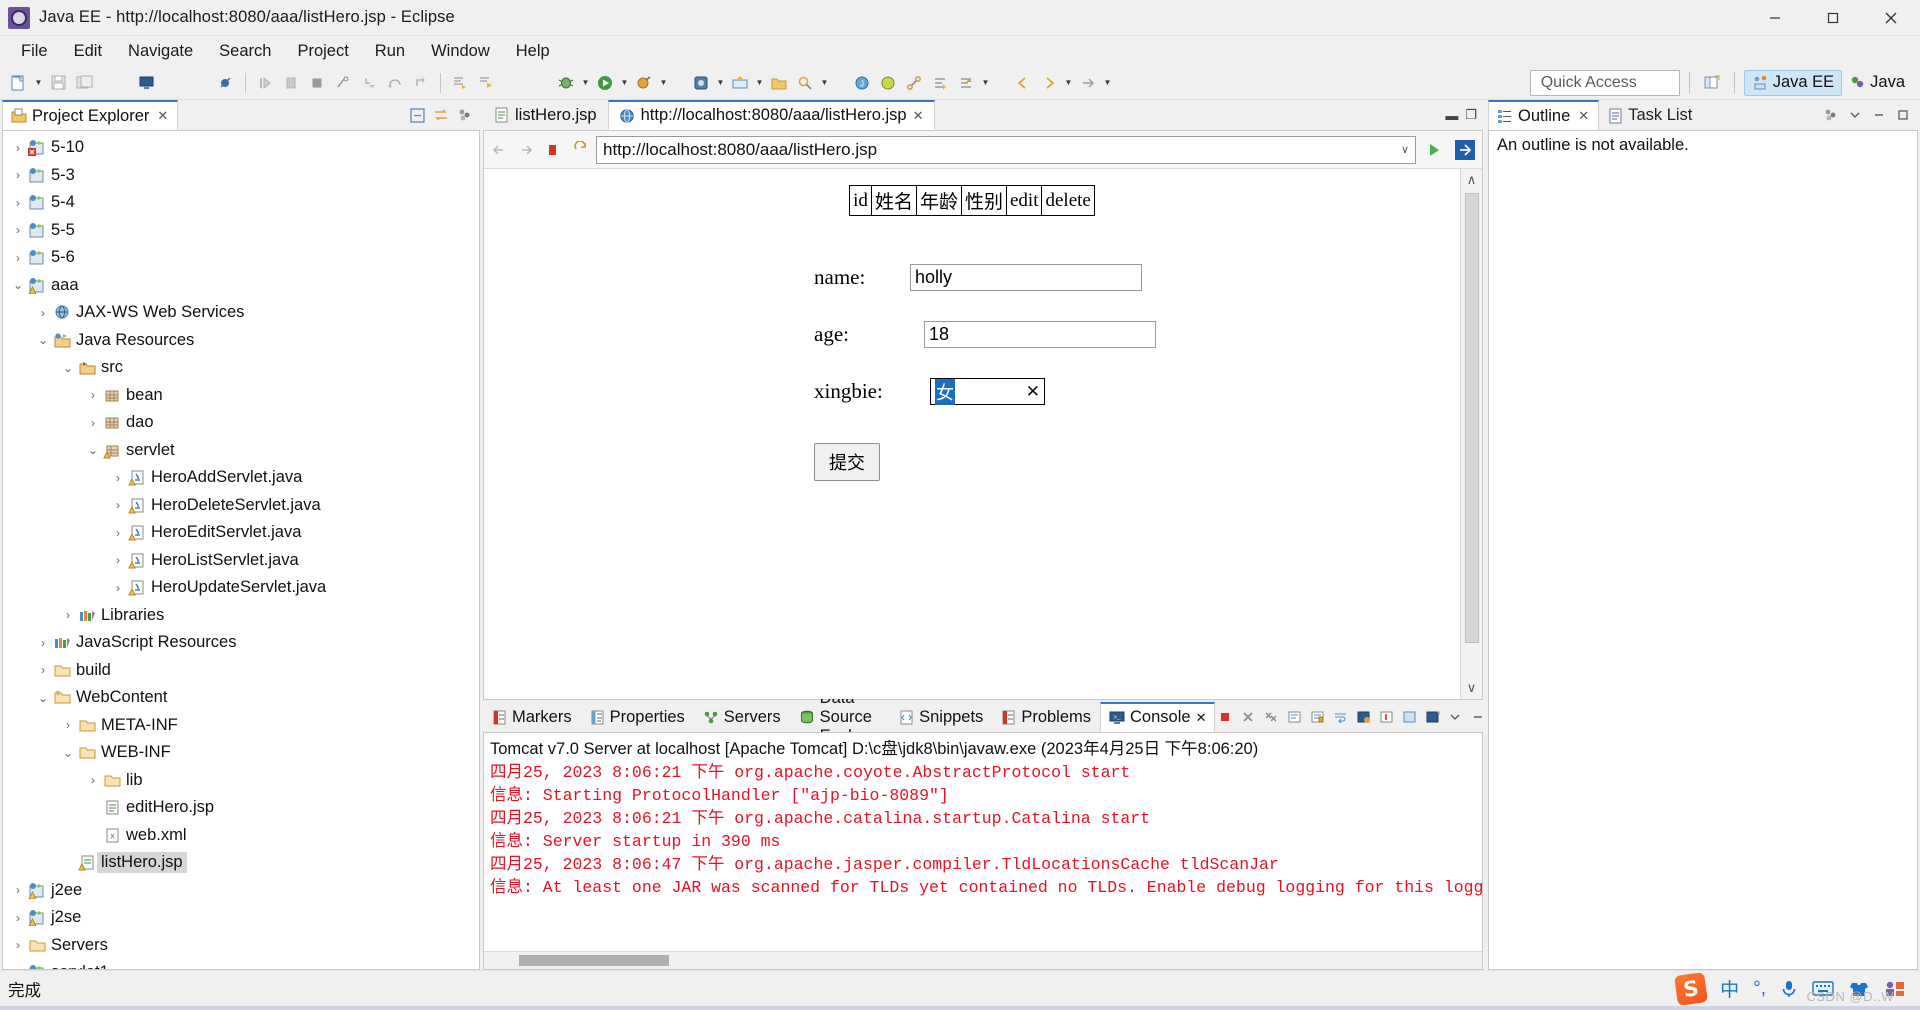 This screenshot has width=1920, height=1010. I want to click on chevron-down-icon: ∨, so click(1405, 149).